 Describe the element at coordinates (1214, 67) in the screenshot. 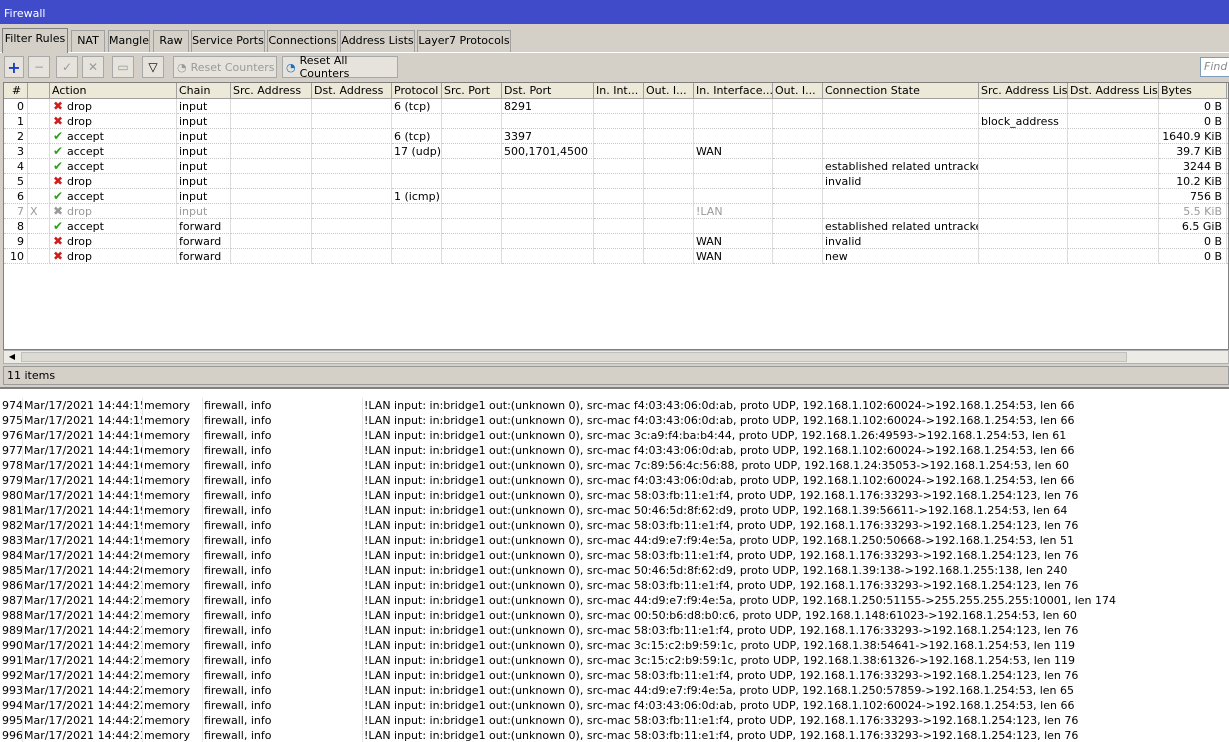

I see `find-input: Find` at that location.